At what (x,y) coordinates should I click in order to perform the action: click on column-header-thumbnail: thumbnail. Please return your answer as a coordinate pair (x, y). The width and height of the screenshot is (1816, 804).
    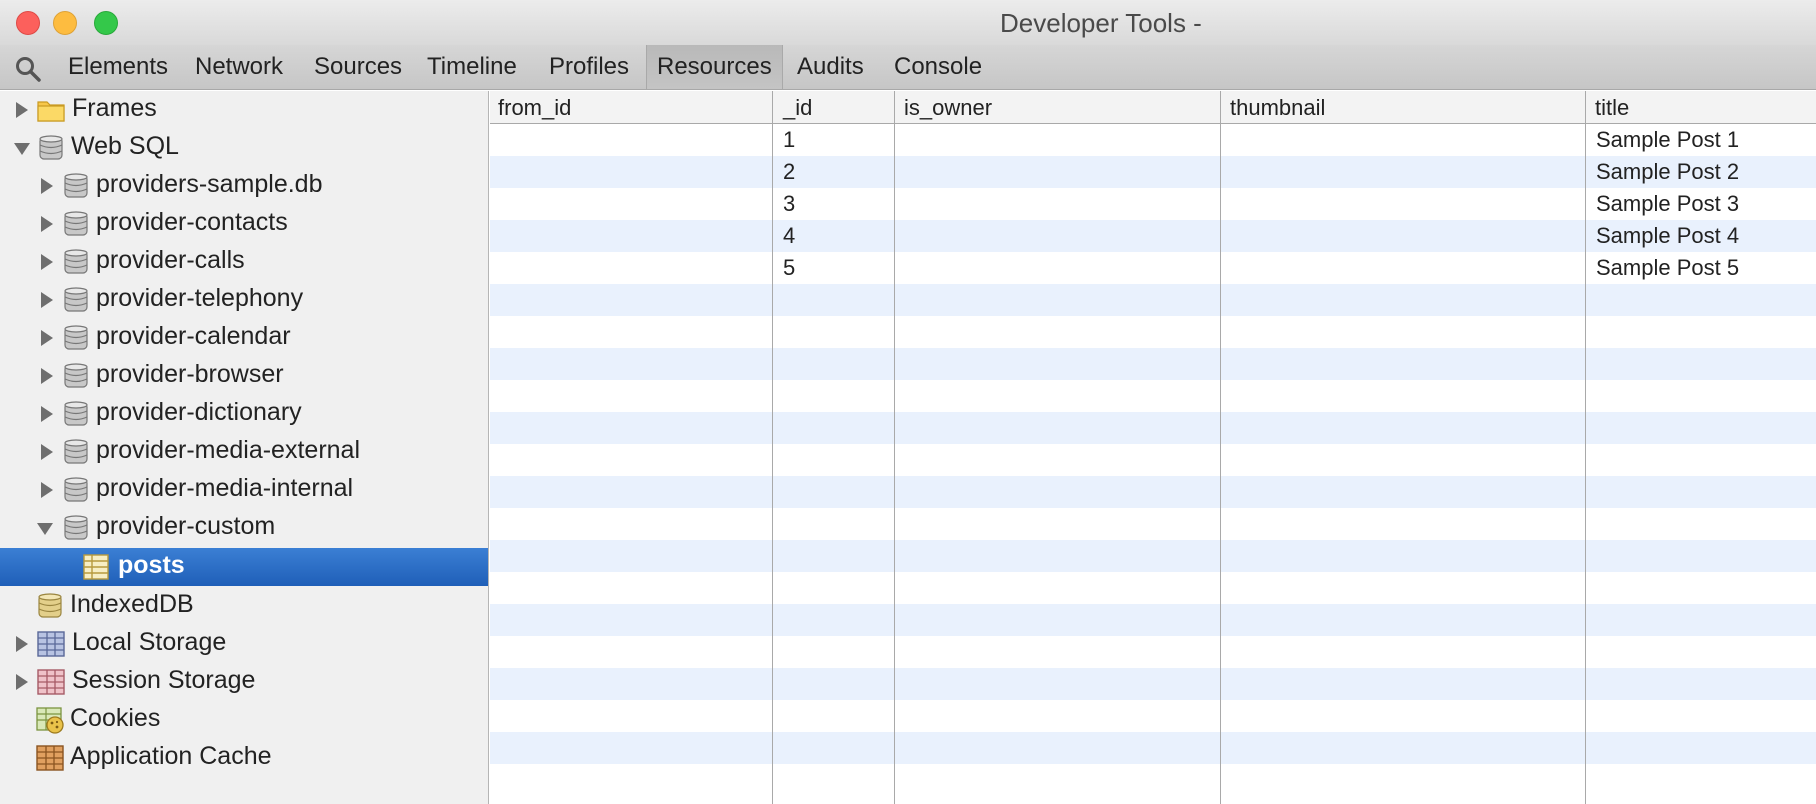
    Looking at the image, I should click on (1275, 107).